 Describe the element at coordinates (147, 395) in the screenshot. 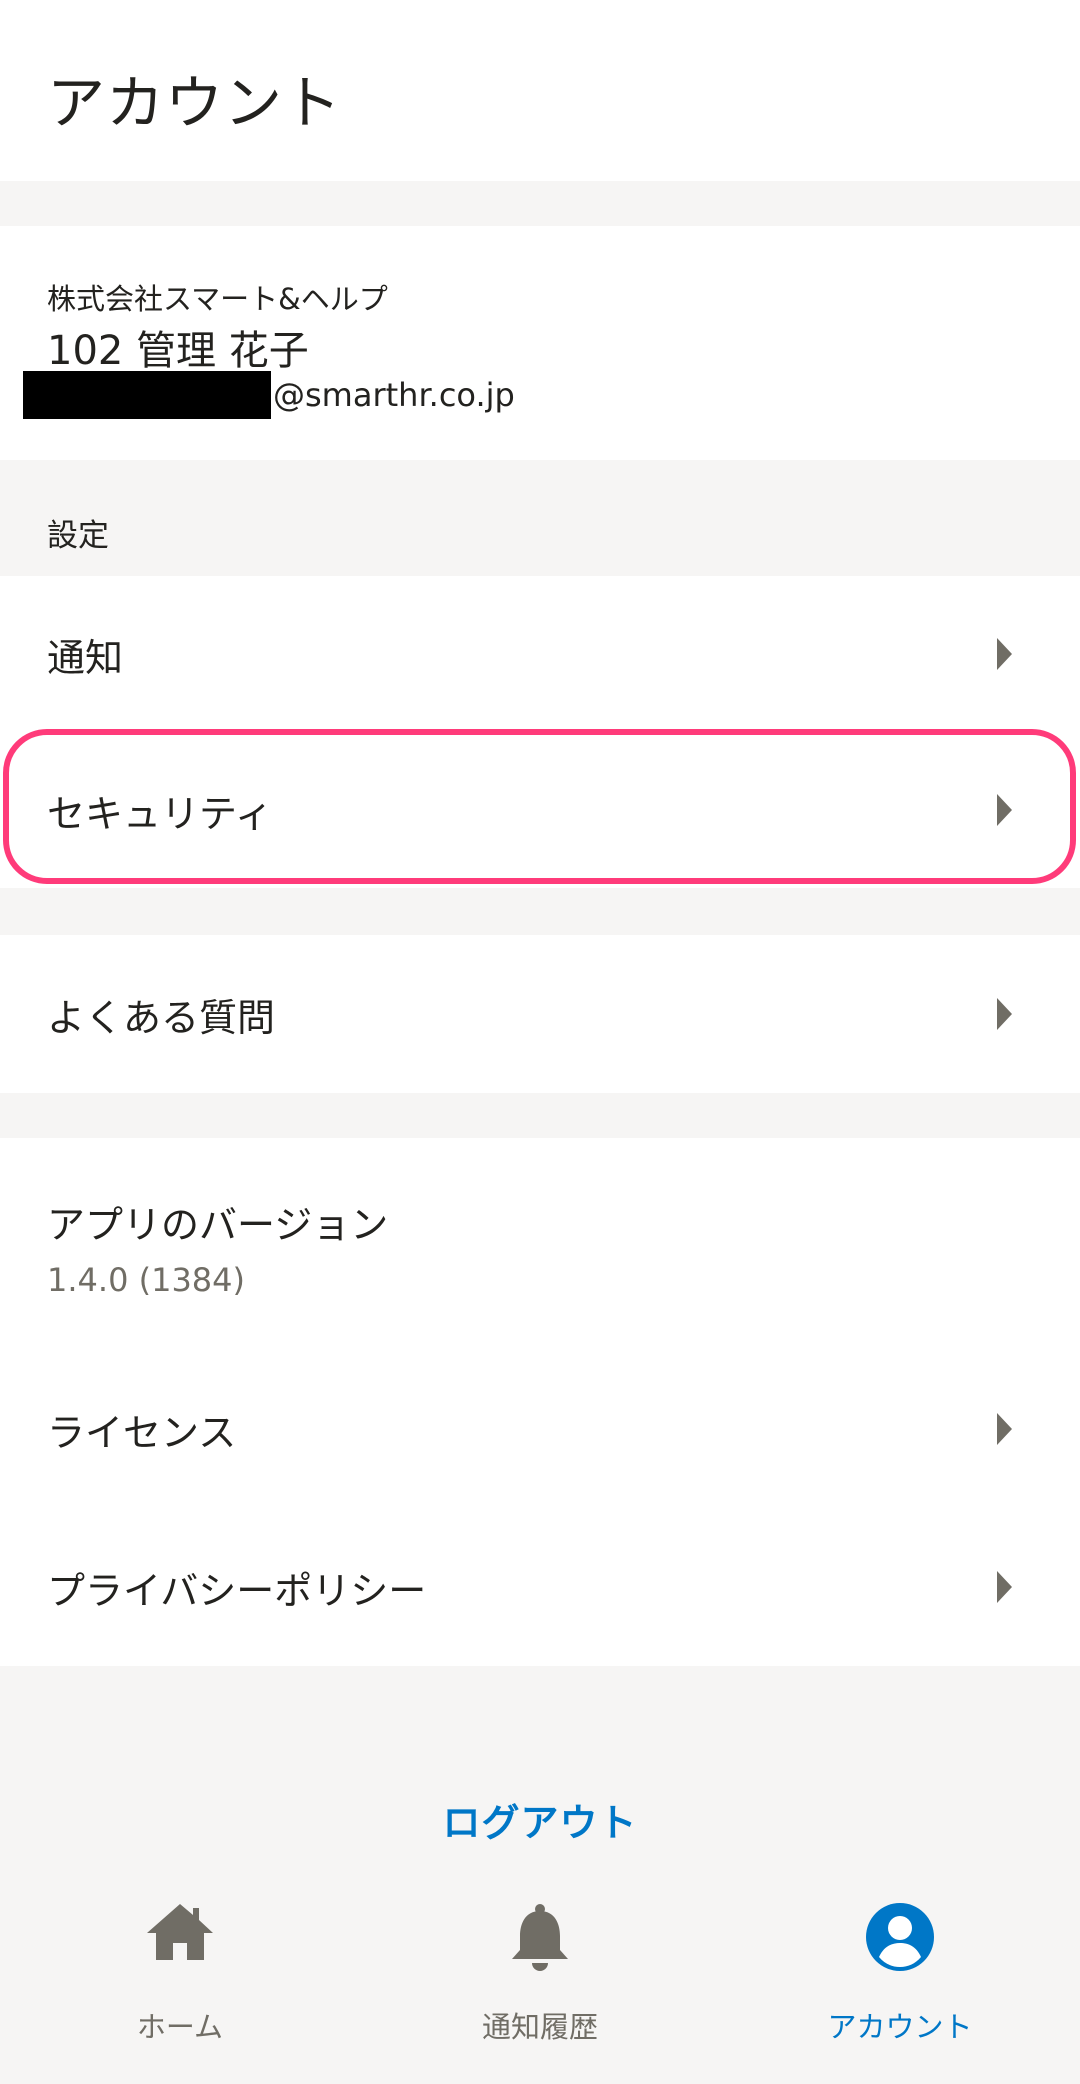

I see `email-redaction` at that location.